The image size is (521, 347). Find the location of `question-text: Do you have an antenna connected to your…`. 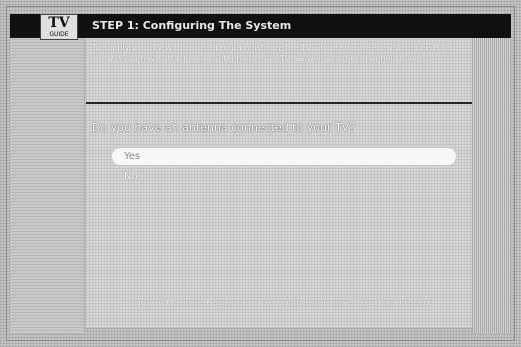

question-text: Do you have an antenna connected to your… is located at coordinates (224, 127).